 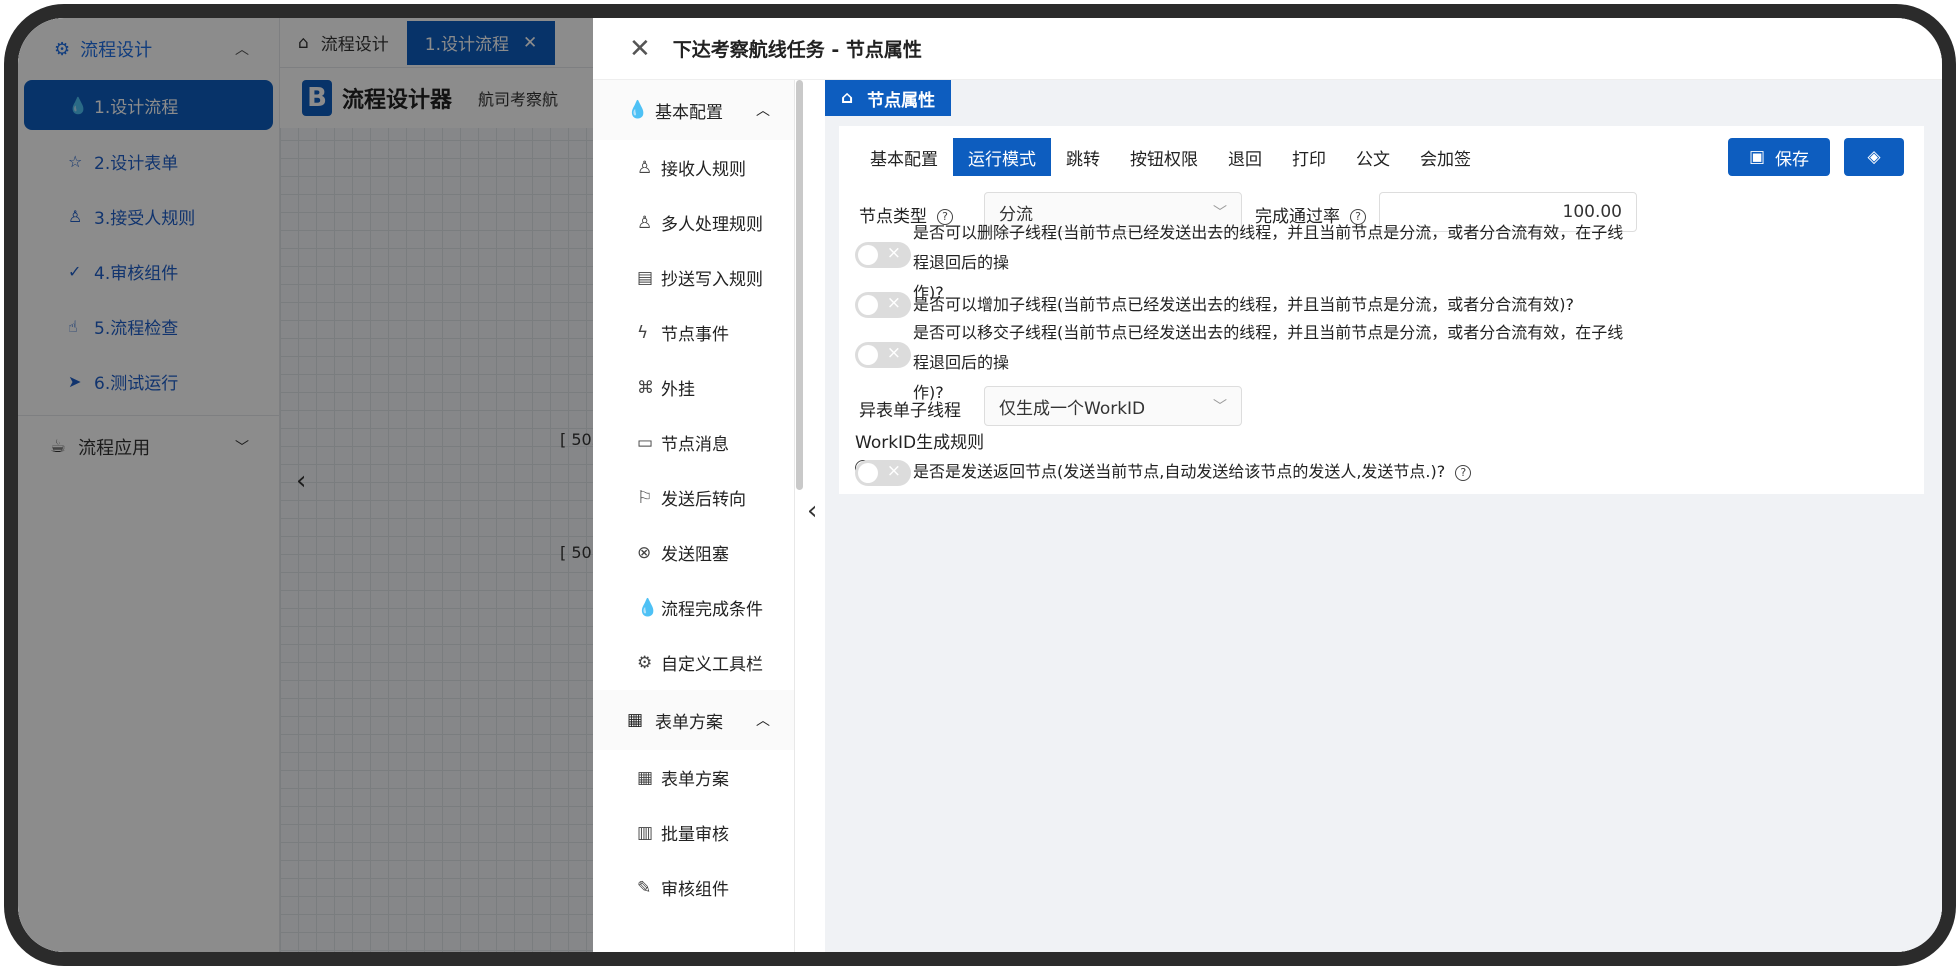 I want to click on nav-item-node-event: ϟ 节点事件, so click(x=693, y=332).